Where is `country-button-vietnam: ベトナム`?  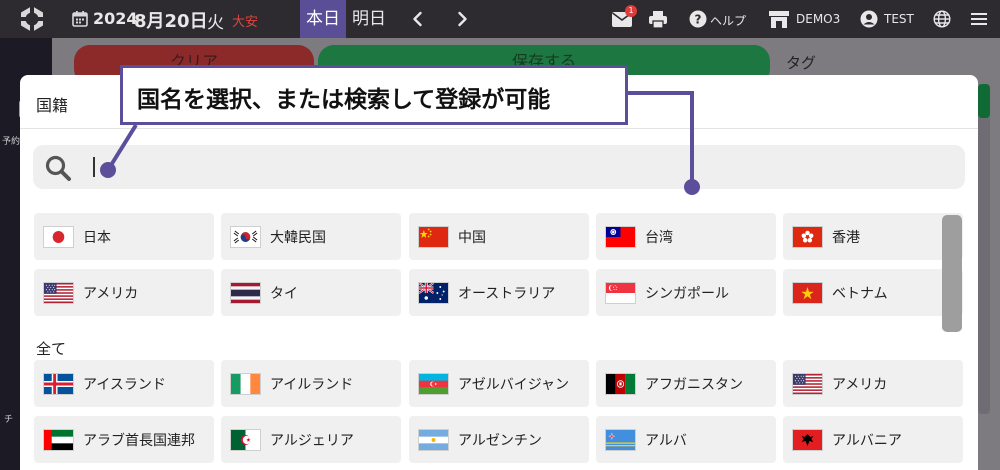
country-button-vietnam: ベトナム is located at coordinates (873, 292).